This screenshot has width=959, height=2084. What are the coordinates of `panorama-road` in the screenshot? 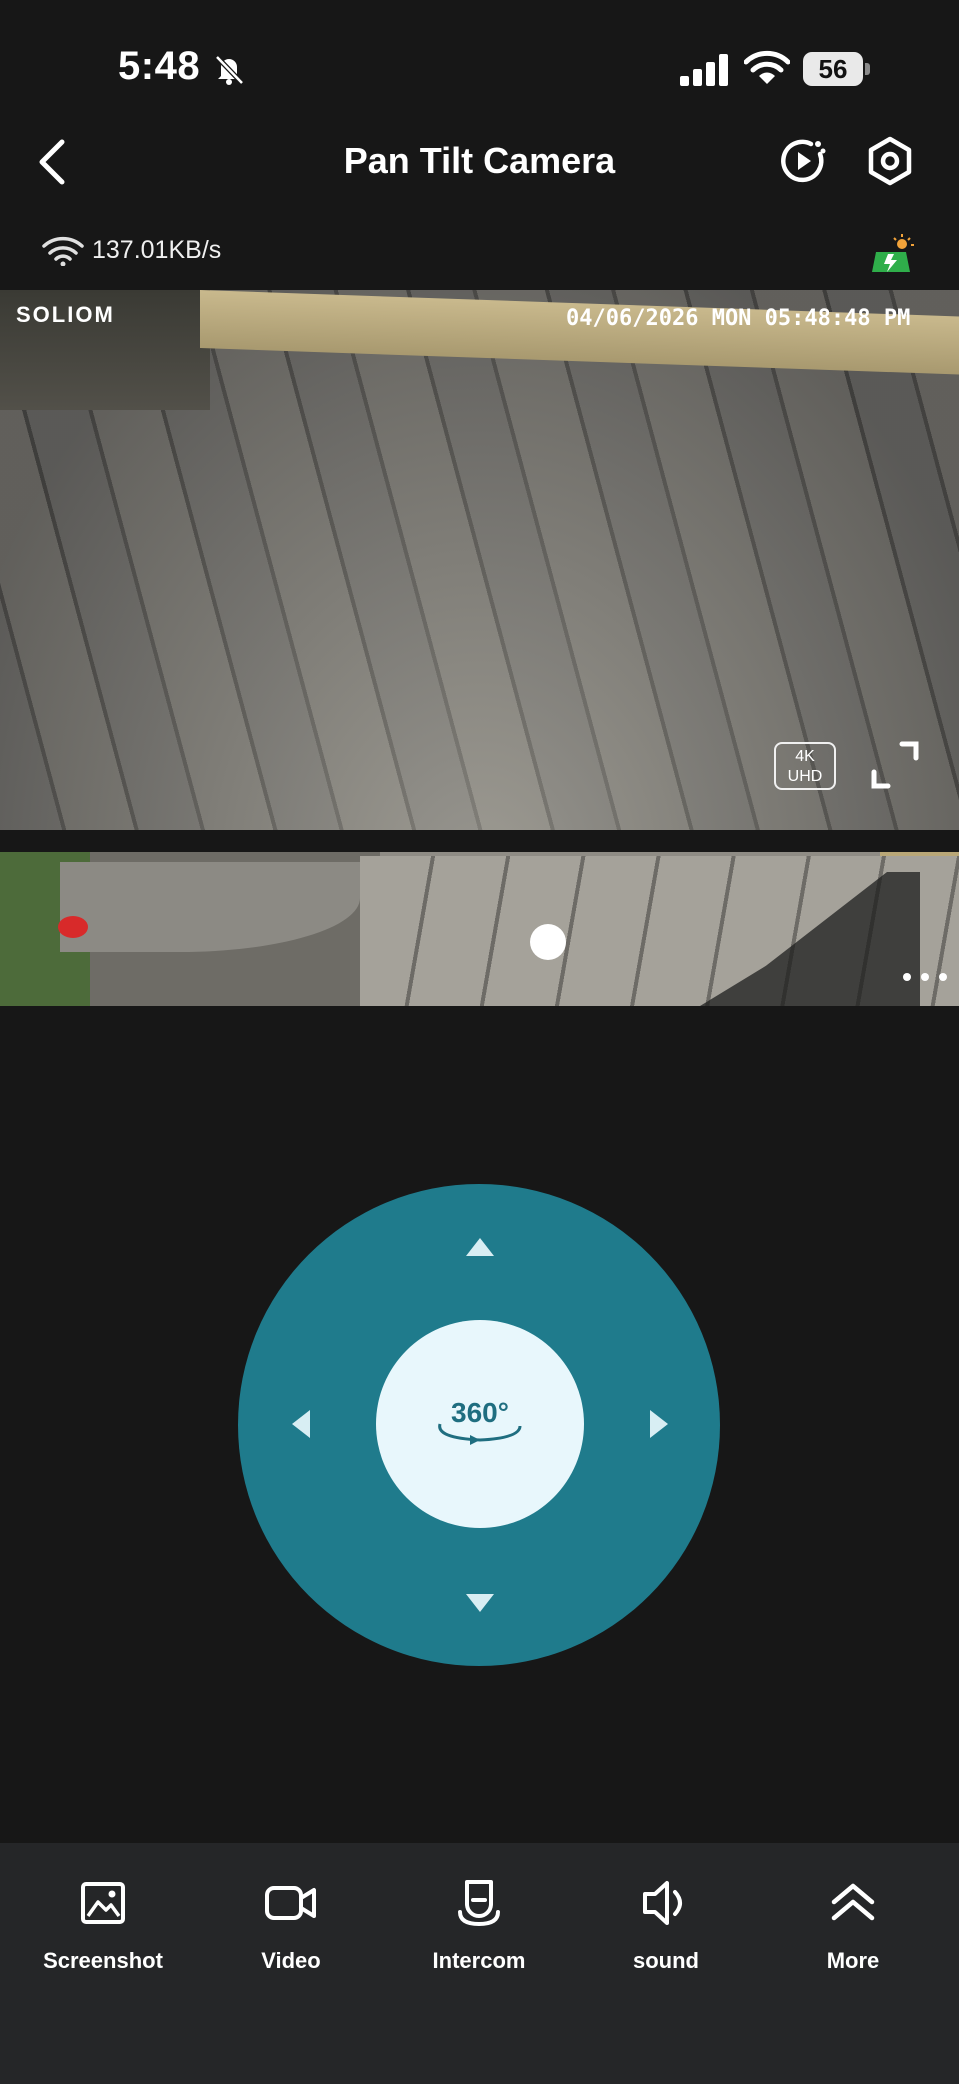 It's located at (210, 907).